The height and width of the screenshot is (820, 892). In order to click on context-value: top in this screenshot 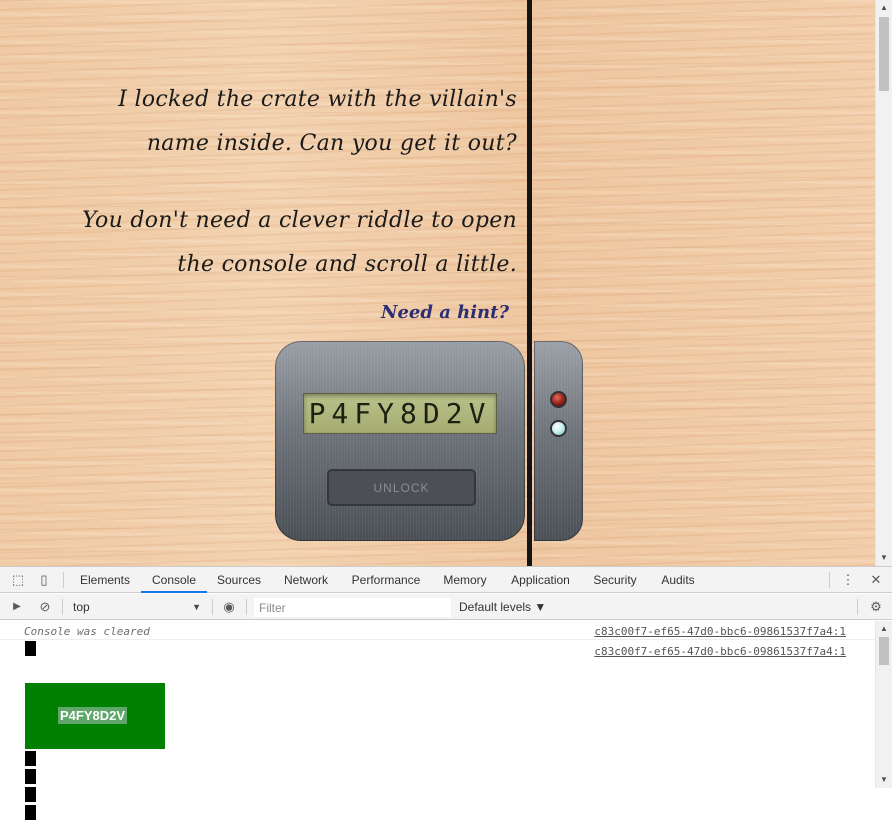, I will do `click(81, 607)`.